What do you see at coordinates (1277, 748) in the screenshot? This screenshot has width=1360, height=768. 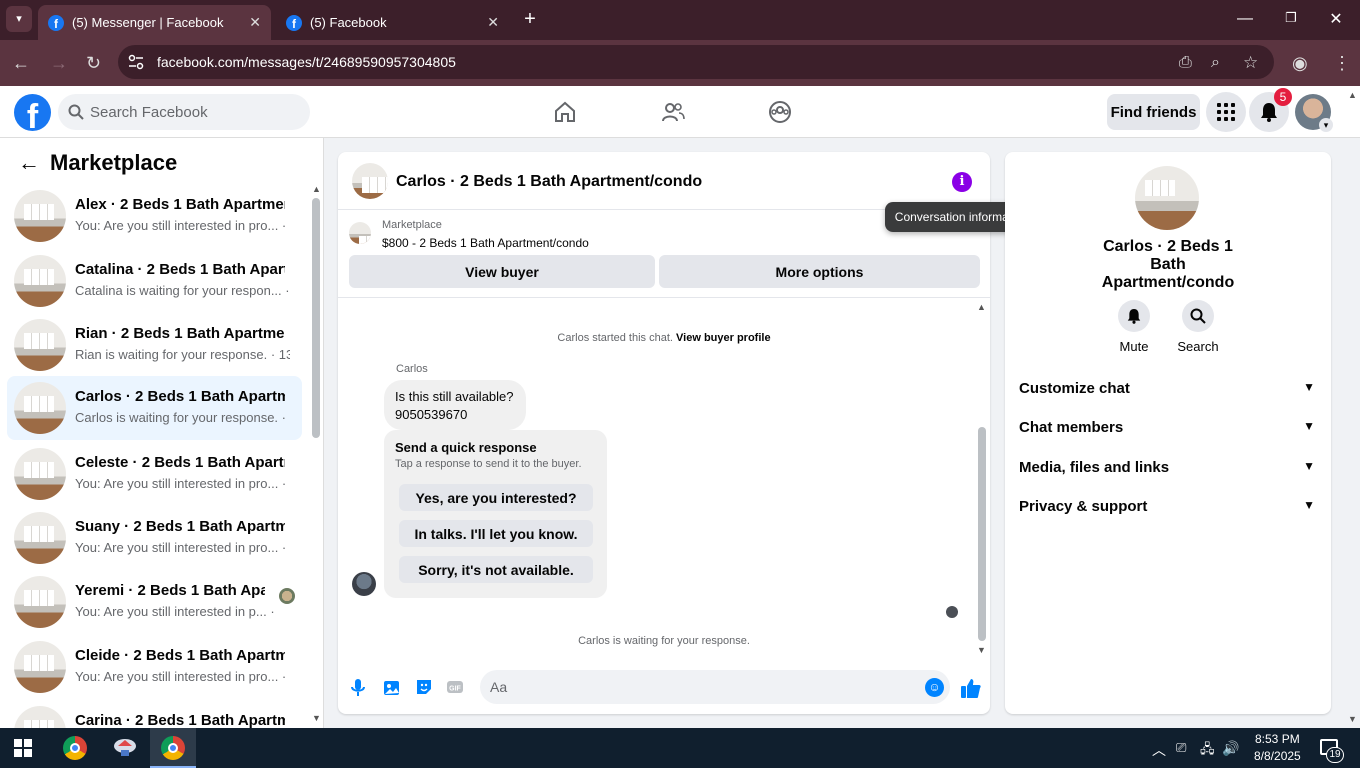 I see `system-clock: 8:53 PM 8/8/2025` at bounding box center [1277, 748].